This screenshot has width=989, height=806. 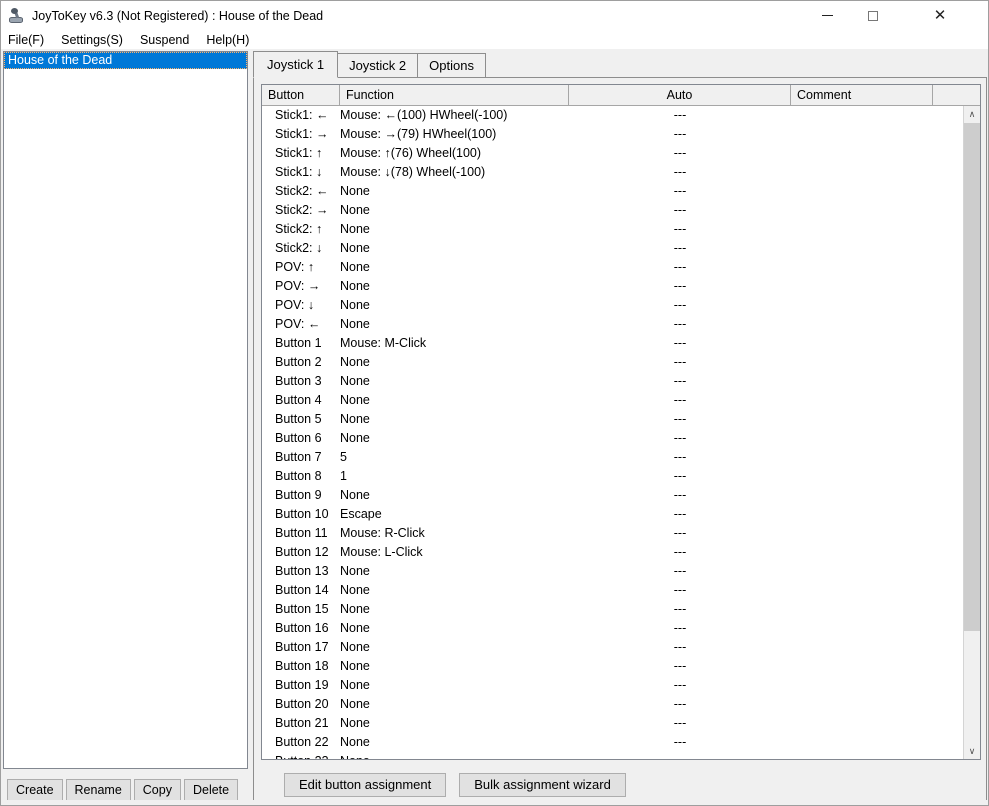 I want to click on table-row: Button 10 Escape ---, so click(x=612, y=514).